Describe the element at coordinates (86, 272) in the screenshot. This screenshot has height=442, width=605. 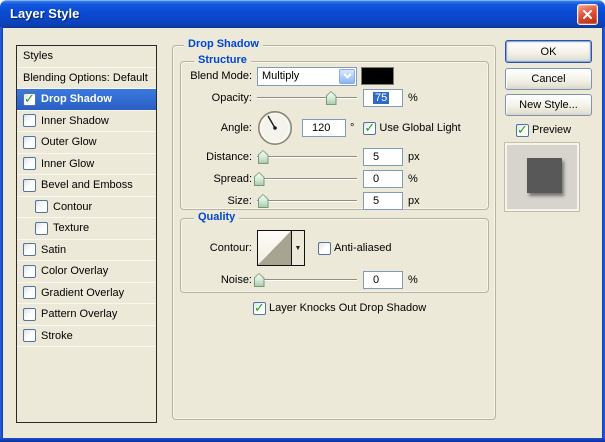
I see `sidebar-item-color-overlay: Color Overlay` at that location.